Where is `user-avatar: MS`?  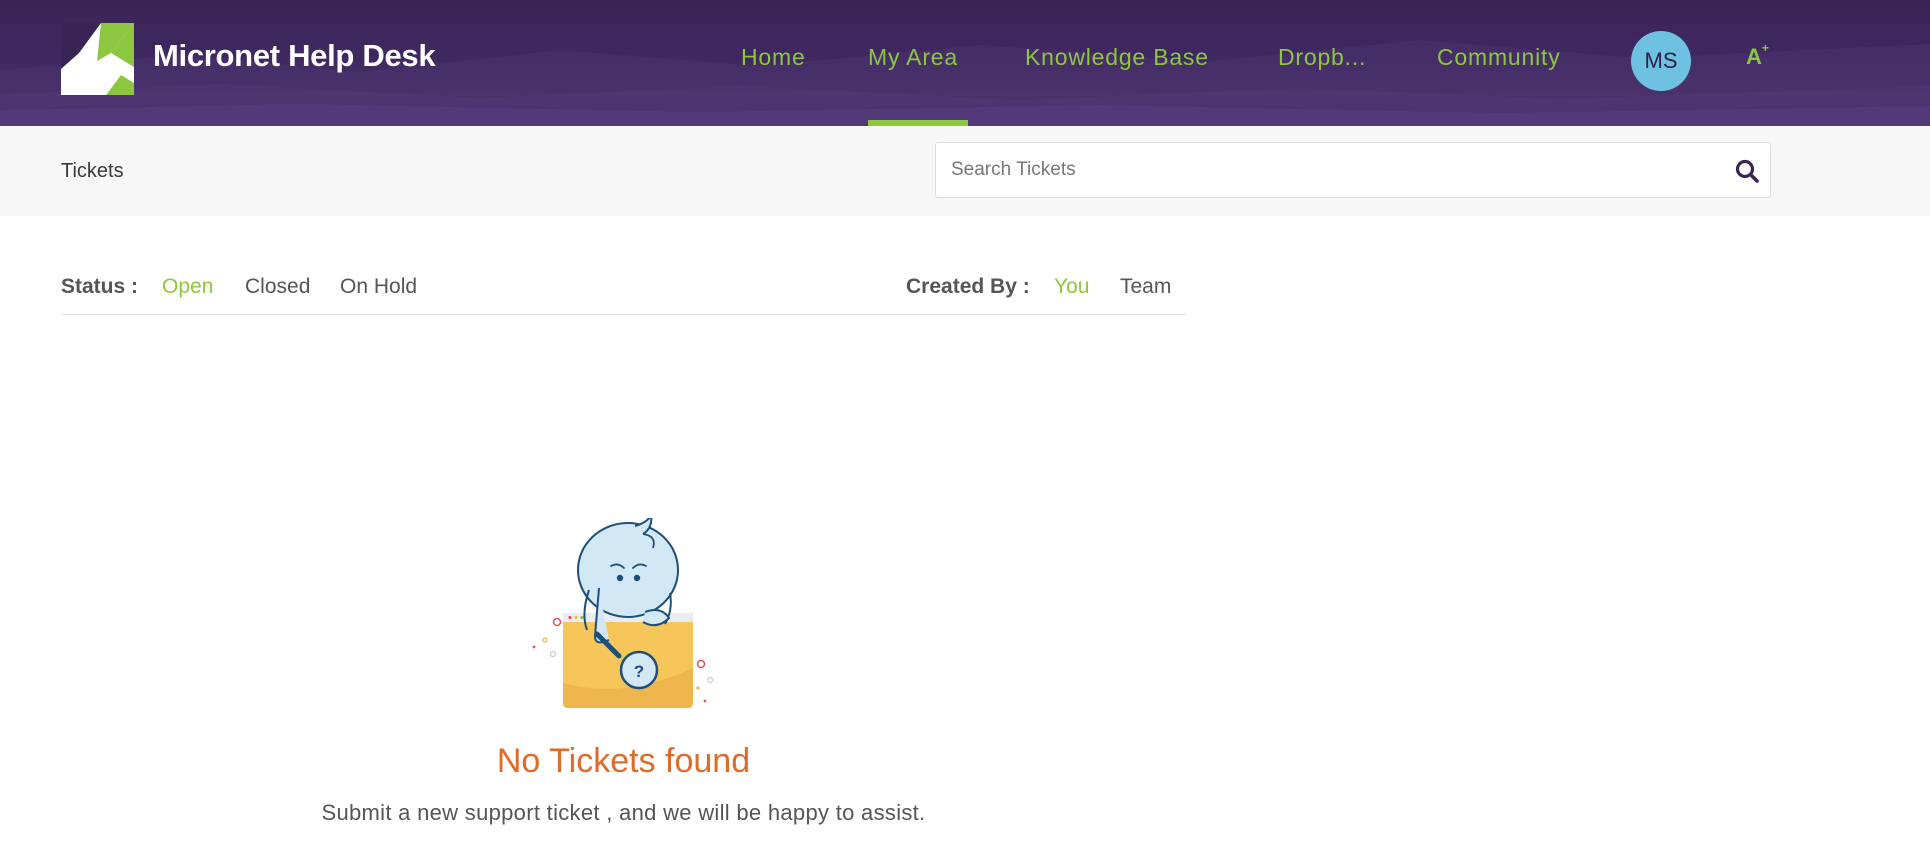
user-avatar: MS is located at coordinates (1661, 61).